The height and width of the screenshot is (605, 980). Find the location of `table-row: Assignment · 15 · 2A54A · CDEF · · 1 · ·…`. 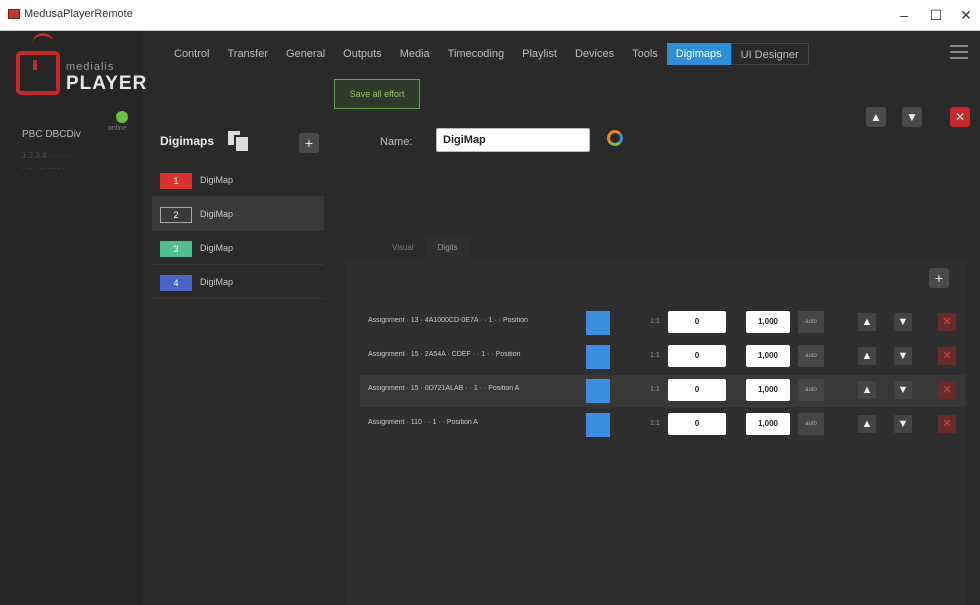

table-row: Assignment · 15 · 2A54A · CDEF · · 1 · ·… is located at coordinates (662, 357).